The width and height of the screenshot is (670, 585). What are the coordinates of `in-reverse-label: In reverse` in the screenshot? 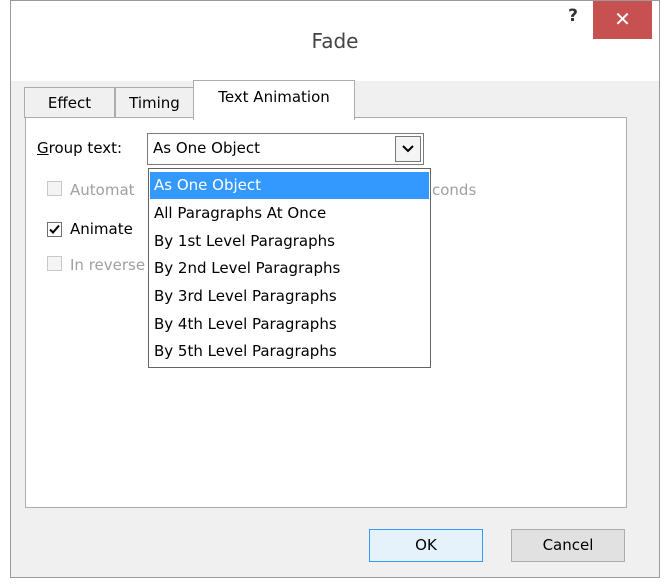 It's located at (108, 265).